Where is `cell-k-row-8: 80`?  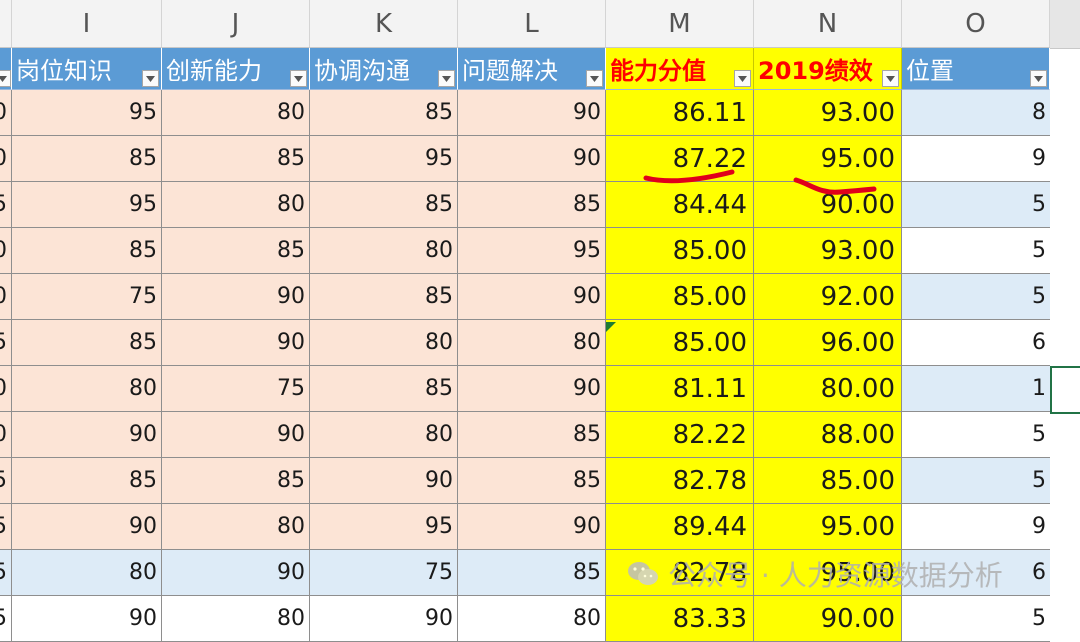 cell-k-row-8: 80 is located at coordinates (384, 435).